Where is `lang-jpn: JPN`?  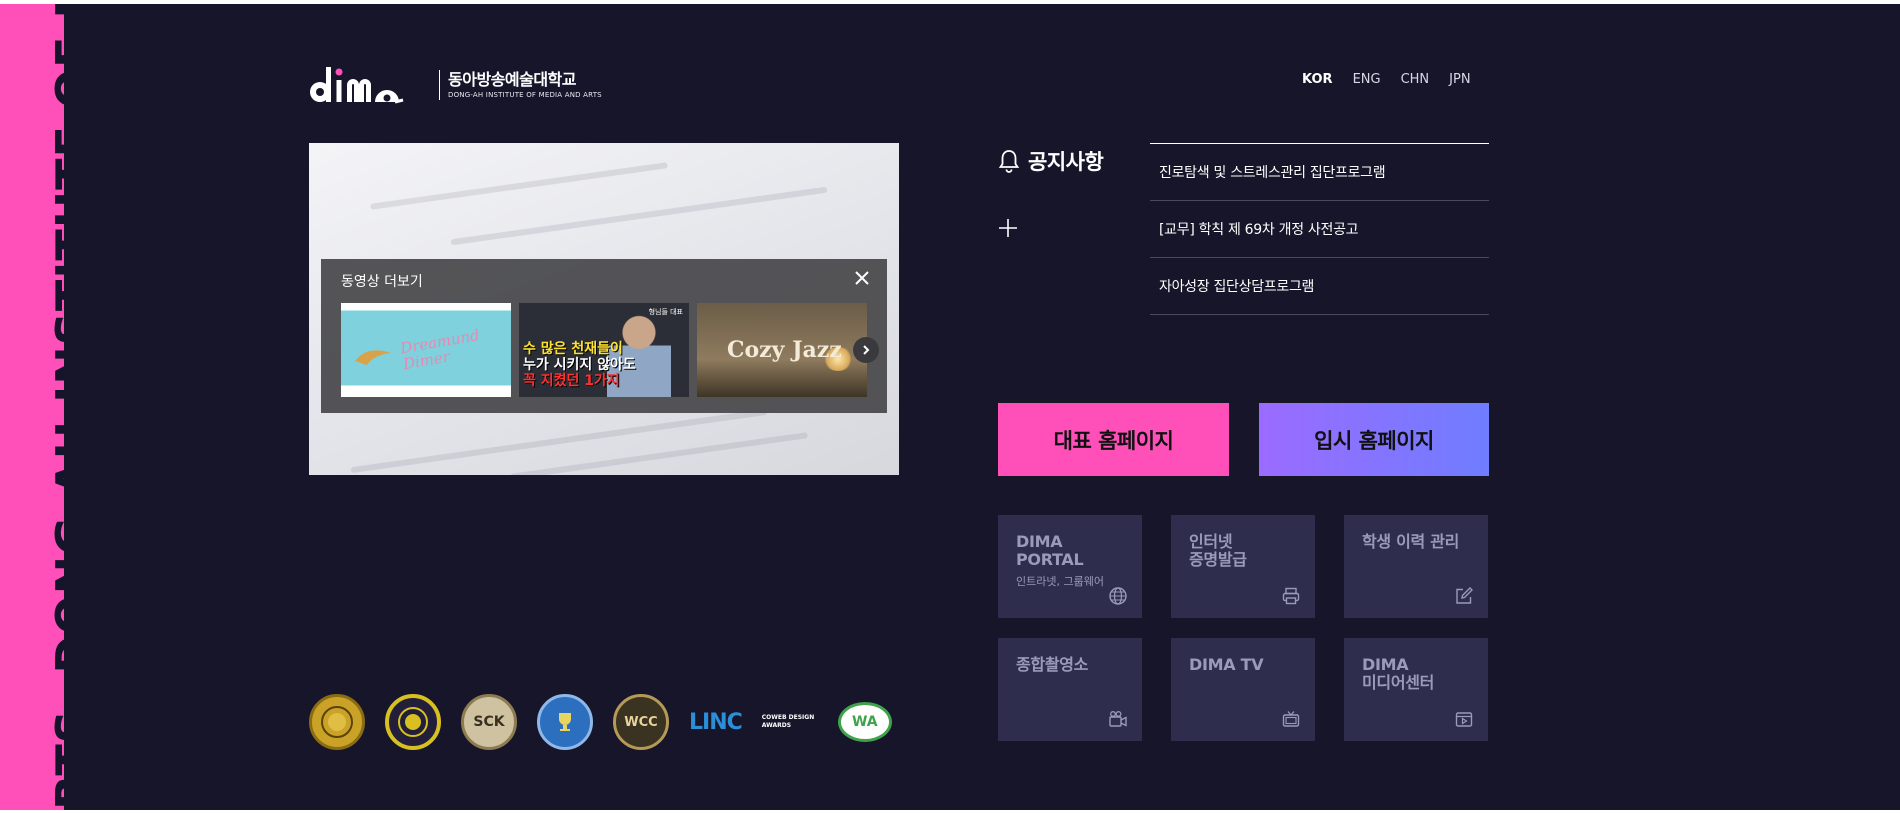 lang-jpn: JPN is located at coordinates (1459, 79).